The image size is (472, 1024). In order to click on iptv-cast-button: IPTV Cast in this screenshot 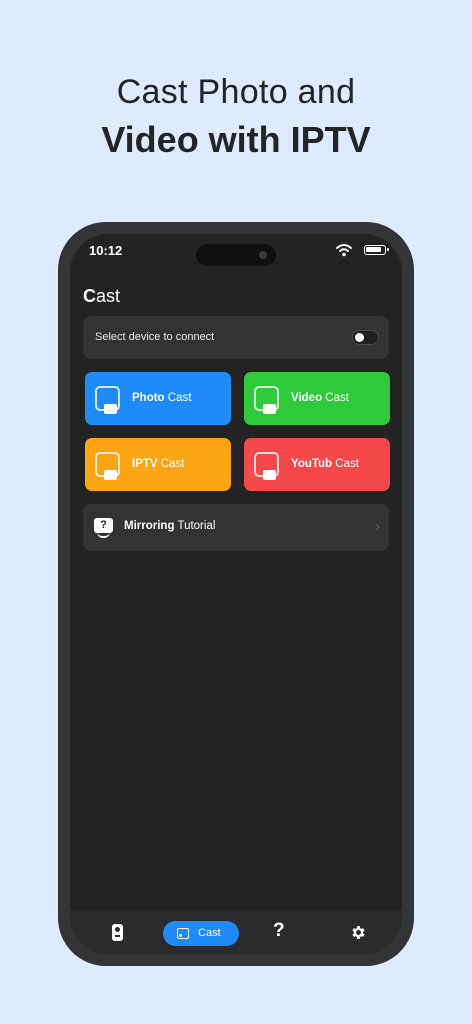, I will do `click(158, 464)`.